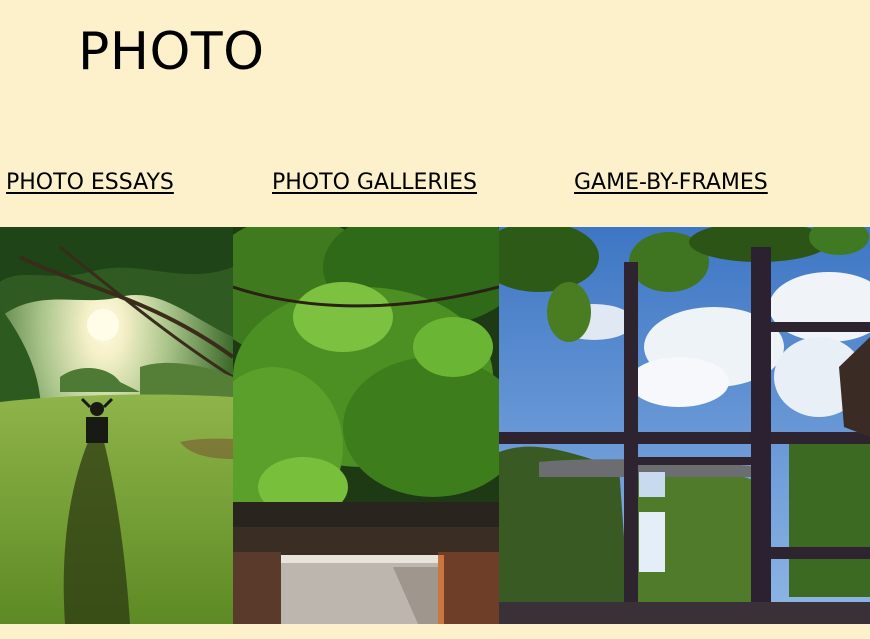 This screenshot has width=870, height=639. I want to click on nav-link-game-by-frames: GAME-BY-FRAMES, so click(671, 183).